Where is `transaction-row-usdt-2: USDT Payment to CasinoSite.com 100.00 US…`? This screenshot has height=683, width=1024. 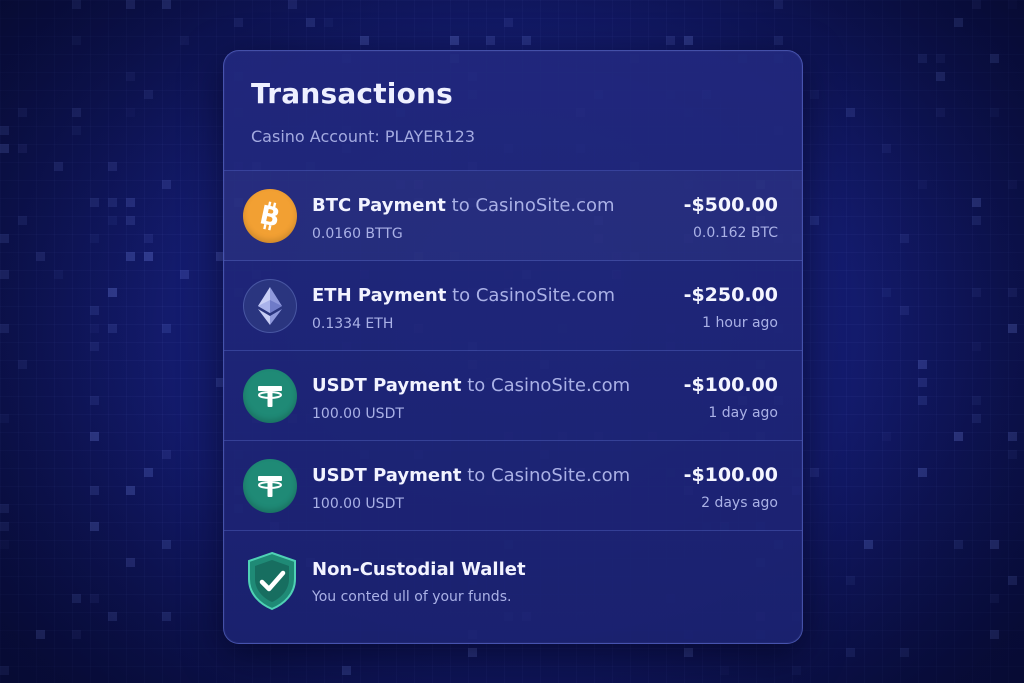
transaction-row-usdt-2: USDT Payment to CasinoSite.com 100.00 US… is located at coordinates (513, 486).